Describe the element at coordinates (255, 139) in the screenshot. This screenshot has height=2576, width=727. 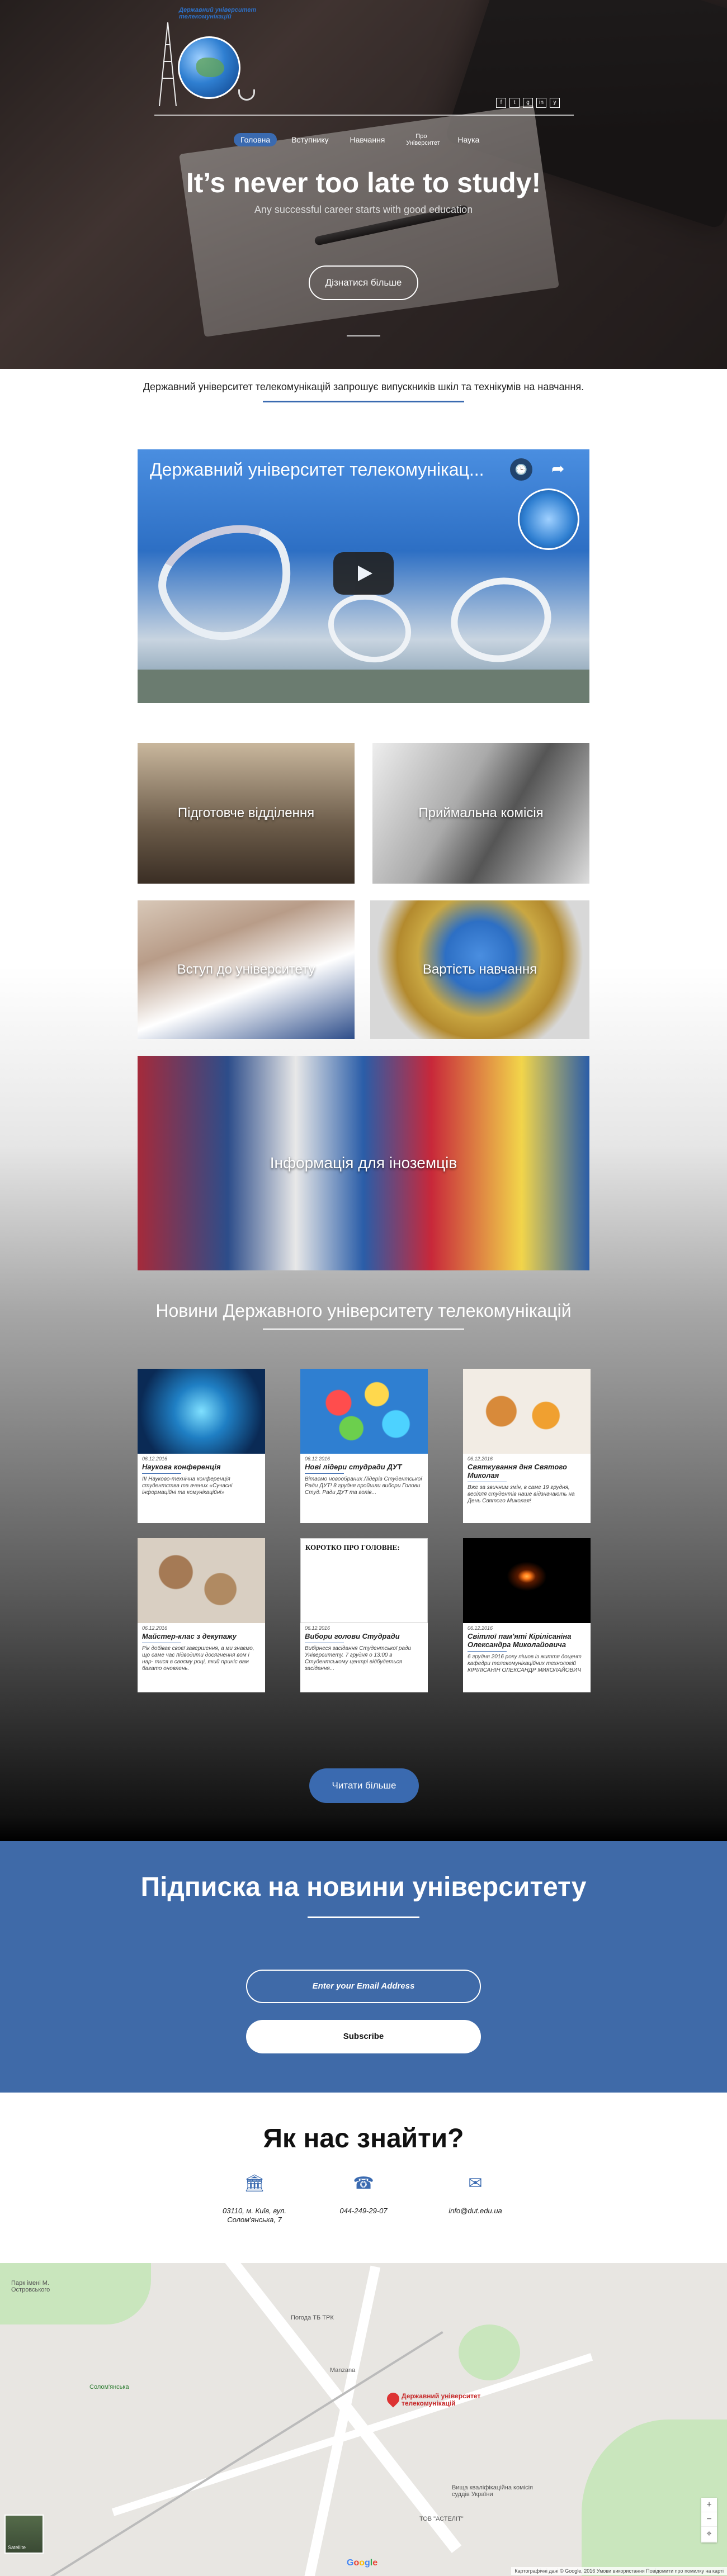
I see `nav-home: Головна` at that location.